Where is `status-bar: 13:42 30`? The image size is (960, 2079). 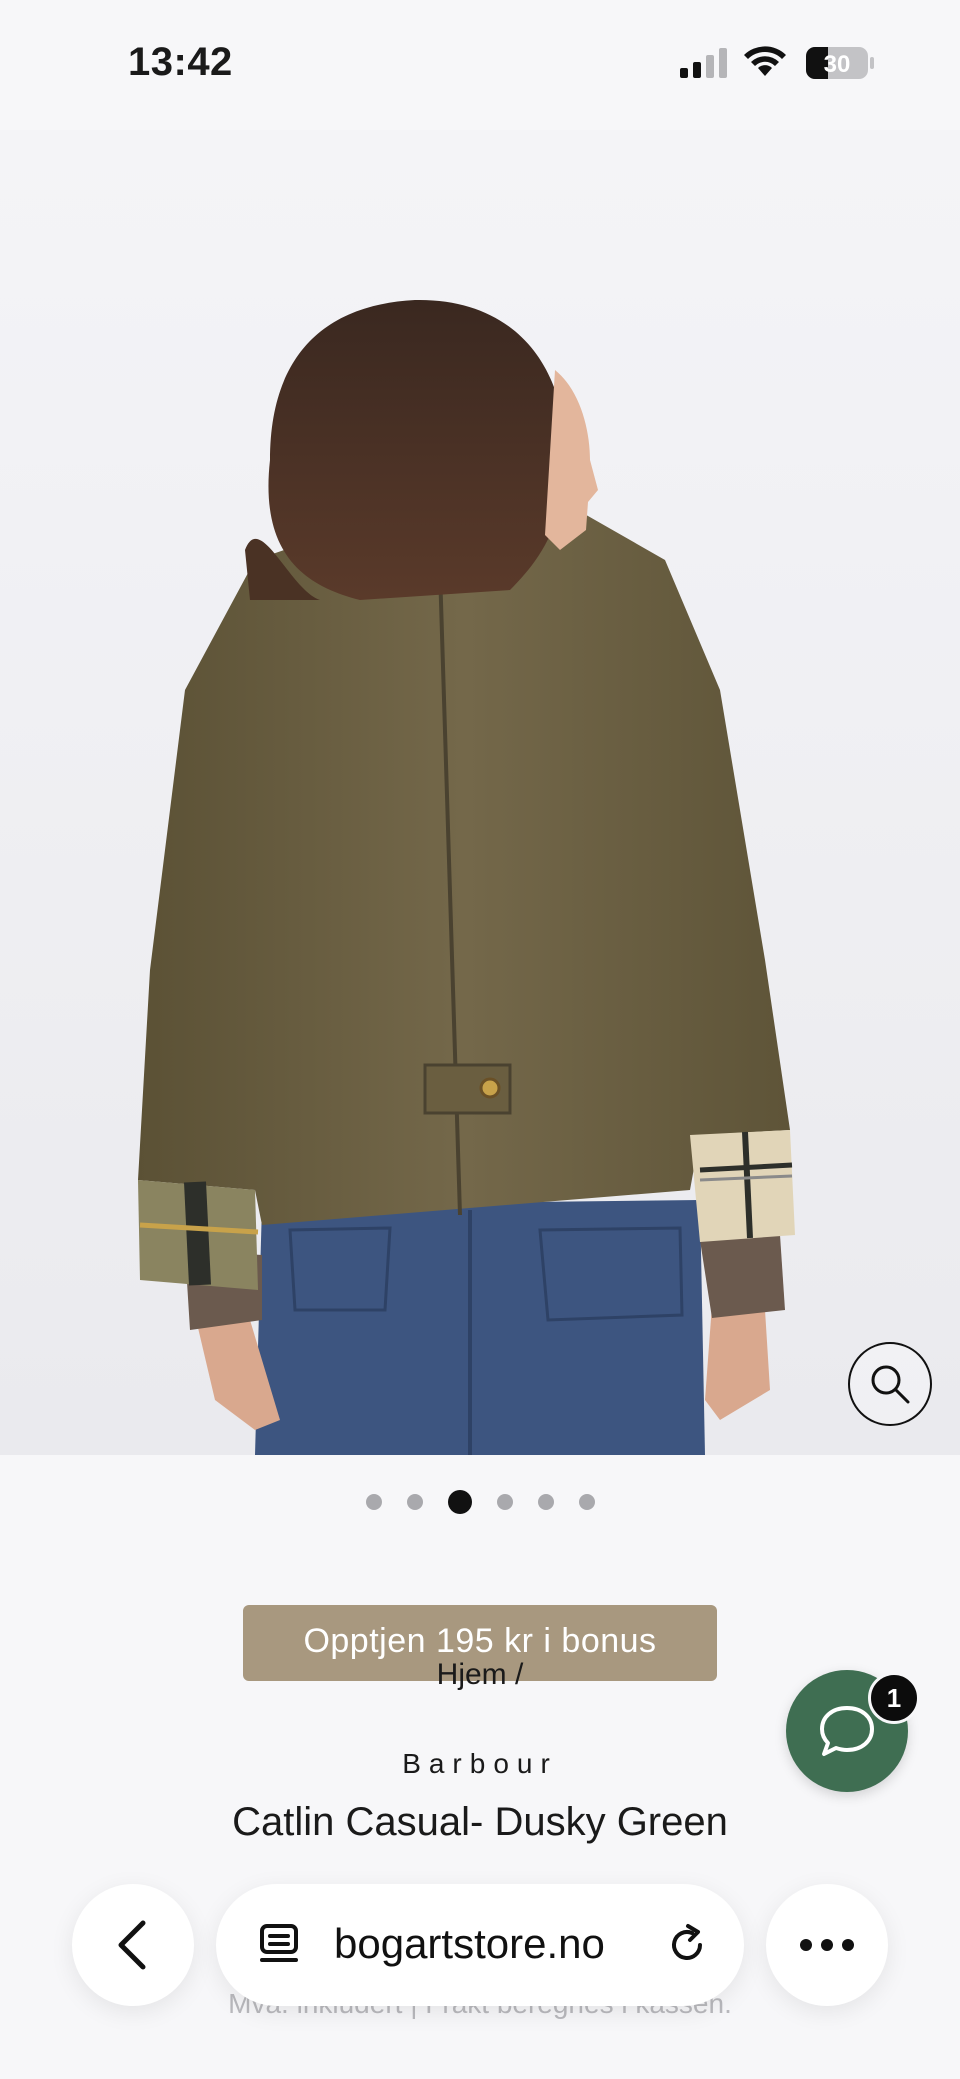
status-bar: 13:42 30 is located at coordinates (480, 65).